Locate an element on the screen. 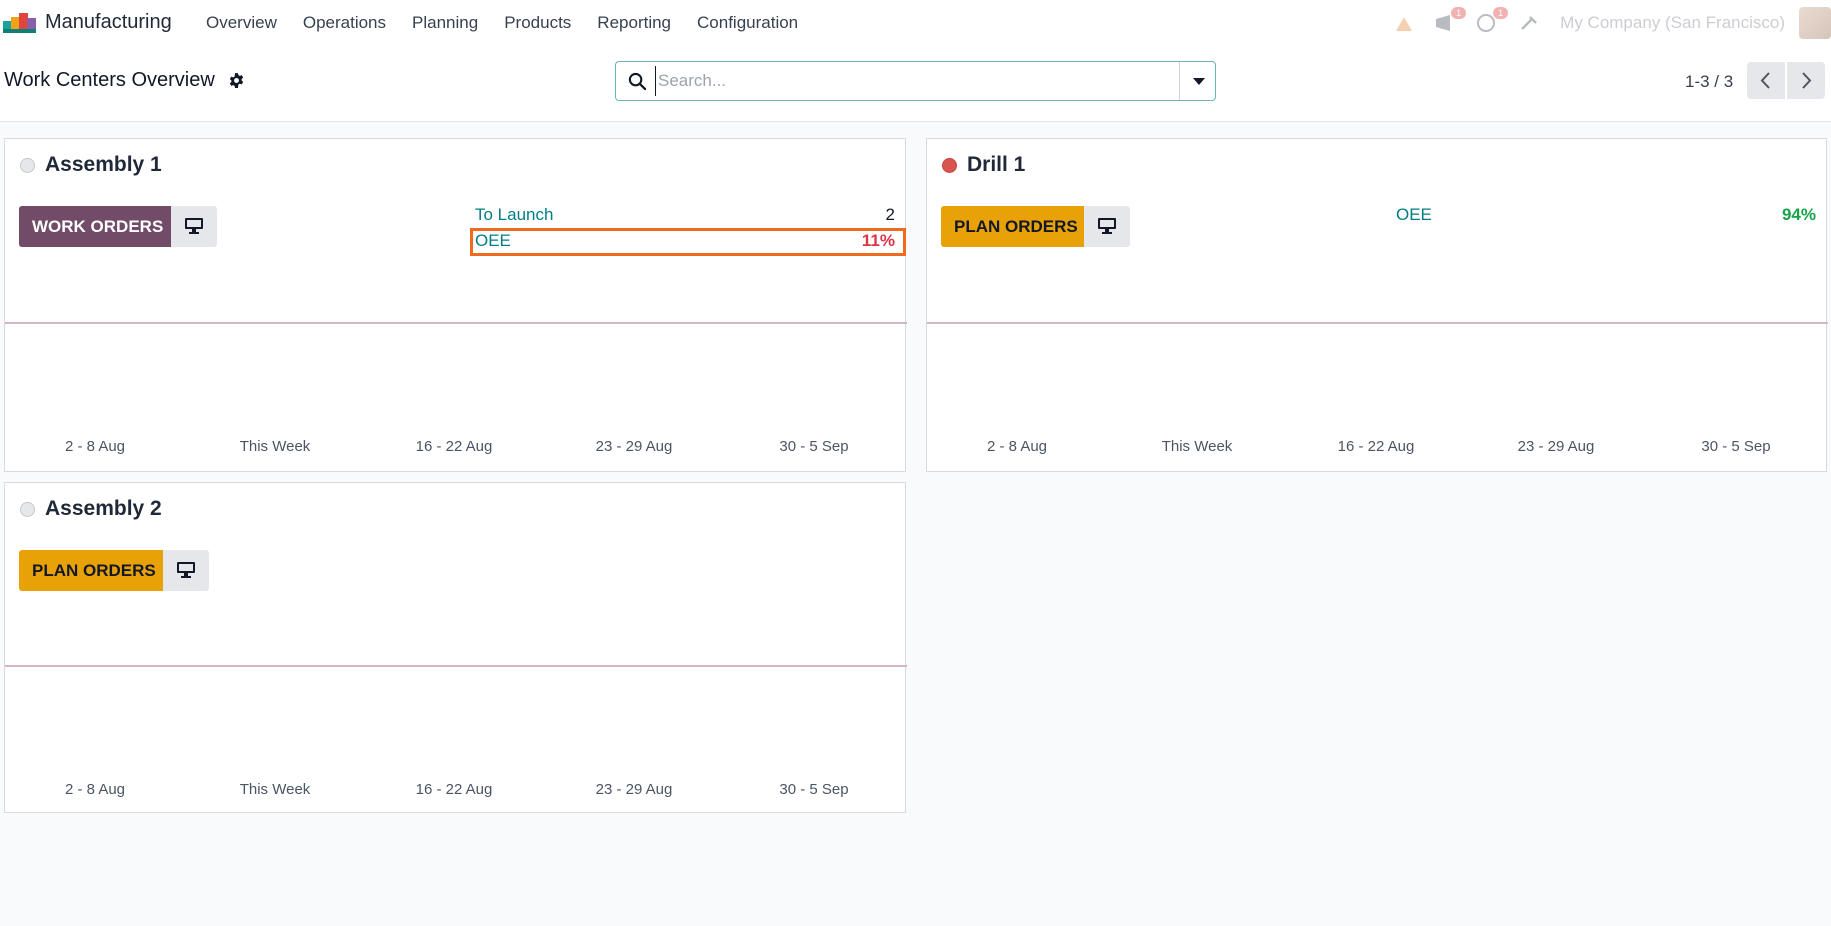 This screenshot has width=1831, height=926. activity-icon: 1 is located at coordinates (1492, 20).